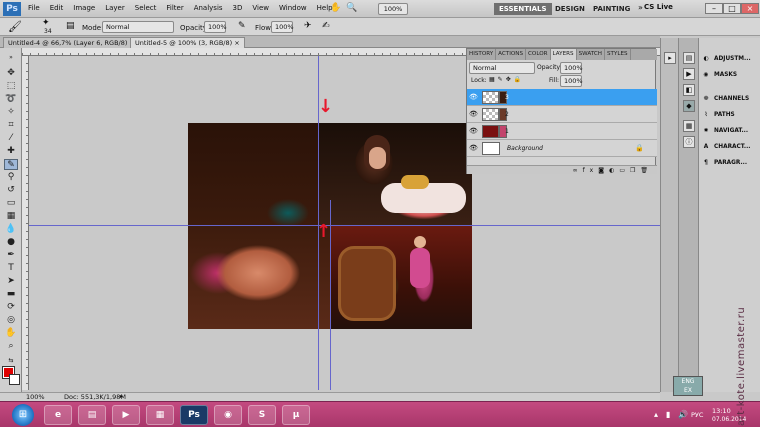 This screenshot has height=427, width=760. Describe the element at coordinates (34, 8) in the screenshot. I see `menu-file: File` at that location.